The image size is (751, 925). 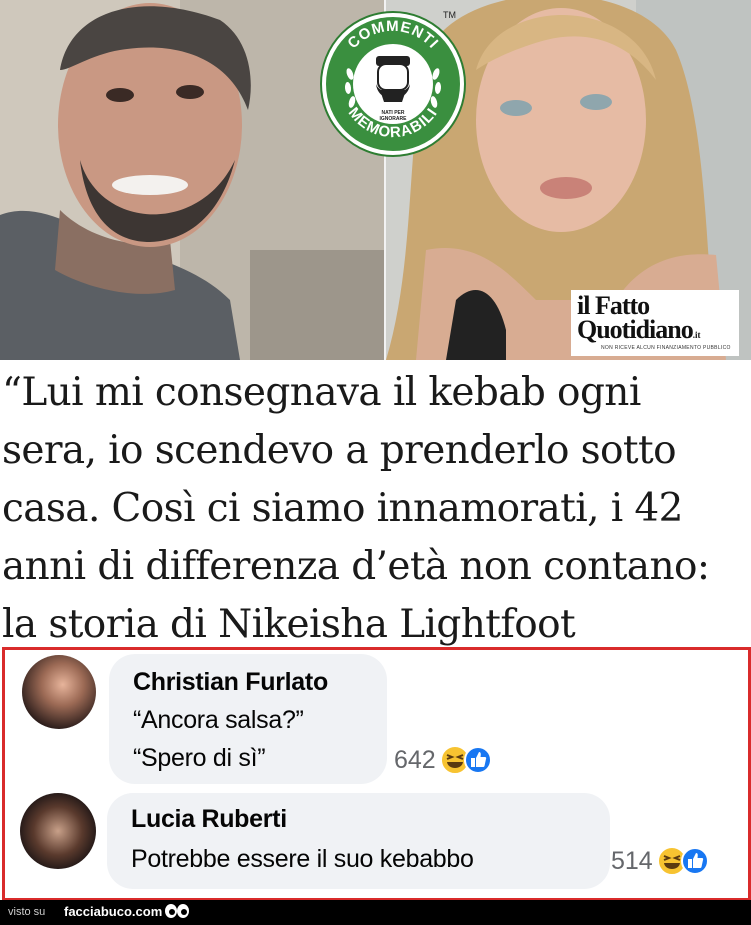 What do you see at coordinates (415, 759) in the screenshot?
I see `reaction-count: 642` at bounding box center [415, 759].